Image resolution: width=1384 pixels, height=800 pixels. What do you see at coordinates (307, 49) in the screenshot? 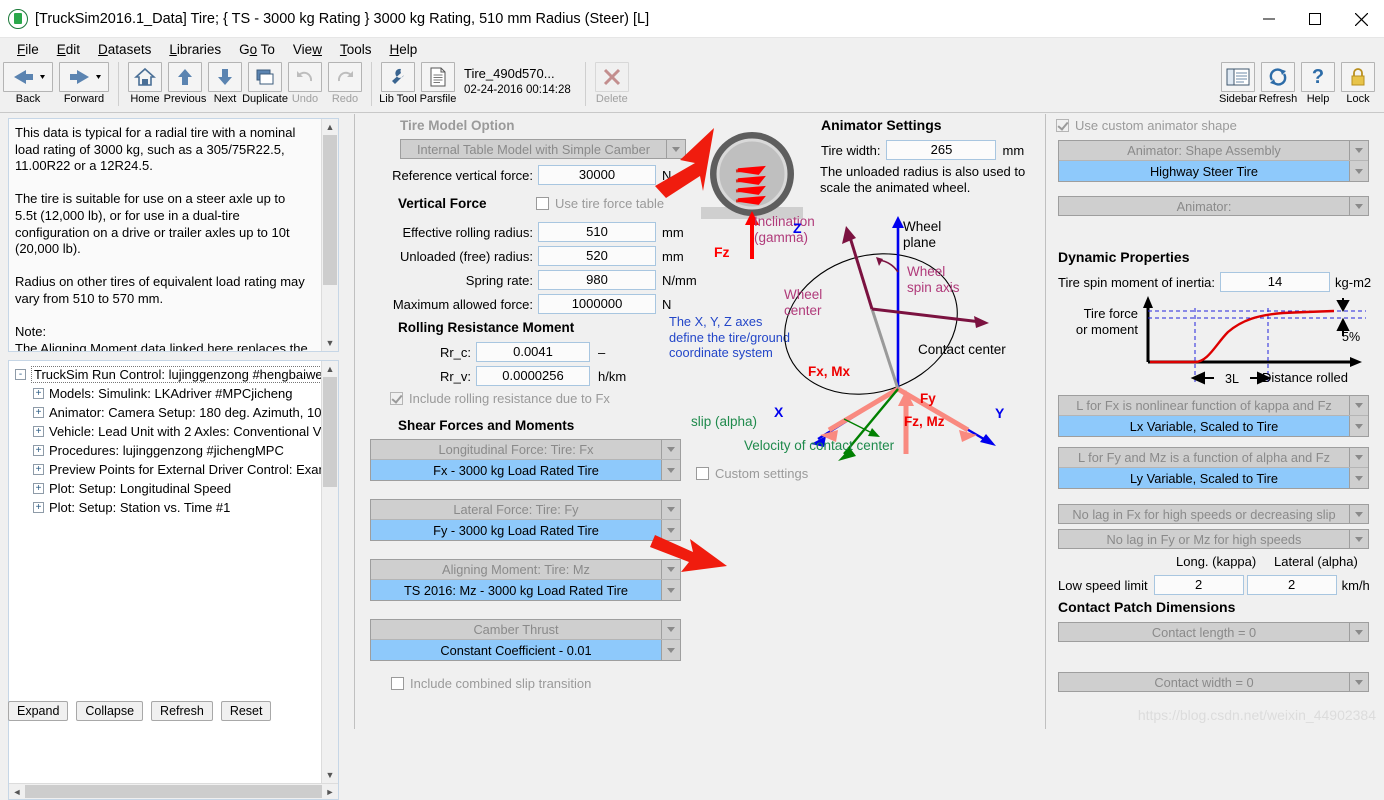
I see `menu-view: View` at bounding box center [307, 49].